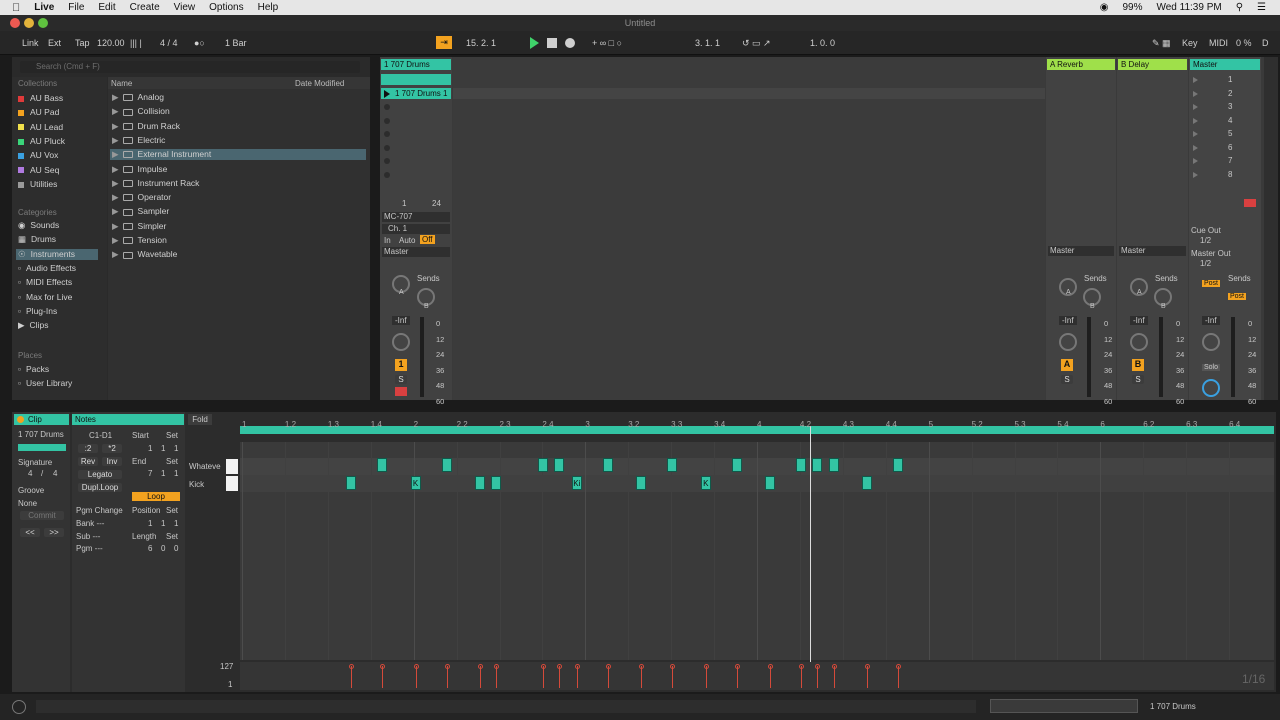 The image size is (1280, 720). What do you see at coordinates (1211, 388) in the screenshot?
I see `cue-volume-knob` at bounding box center [1211, 388].